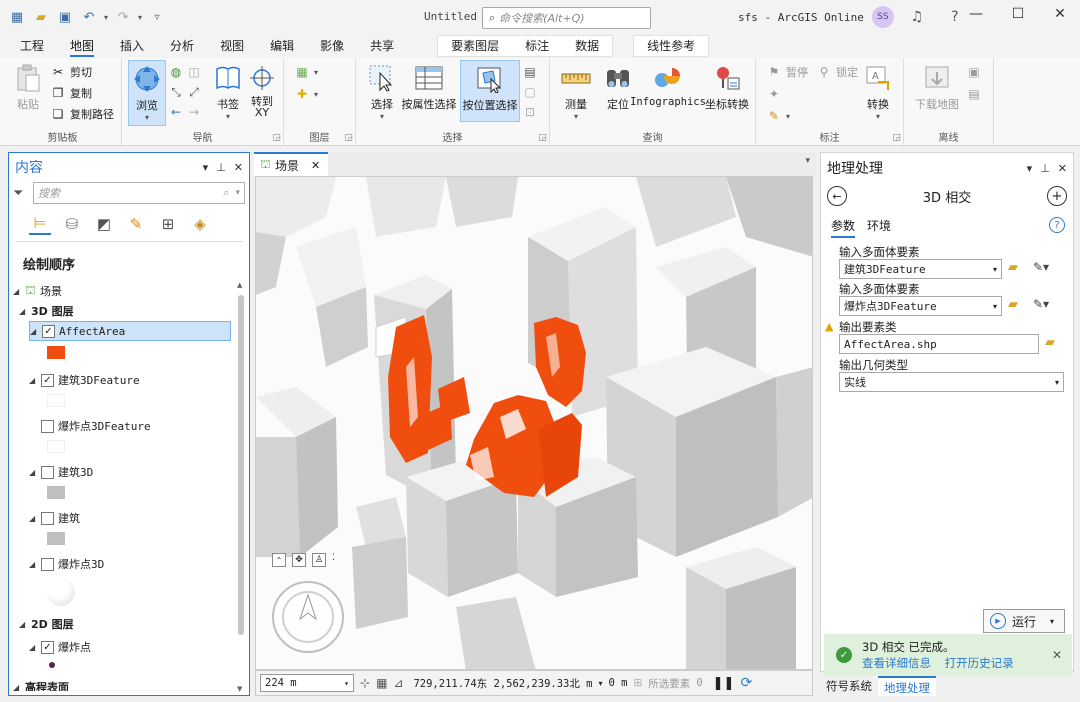  I want to click on previous-extent-icon: ←, so click(176, 112).